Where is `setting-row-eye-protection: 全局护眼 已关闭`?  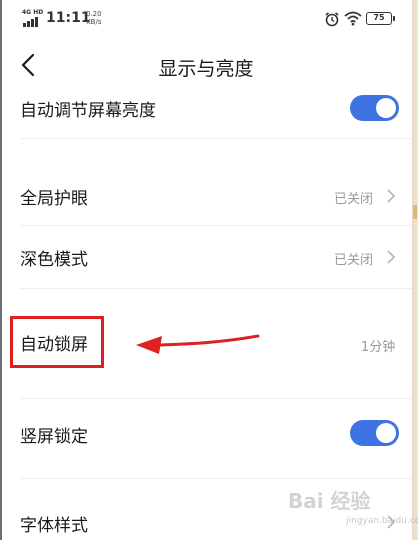 setting-row-eye-protection: 全局护眼 已关闭 is located at coordinates (206, 196).